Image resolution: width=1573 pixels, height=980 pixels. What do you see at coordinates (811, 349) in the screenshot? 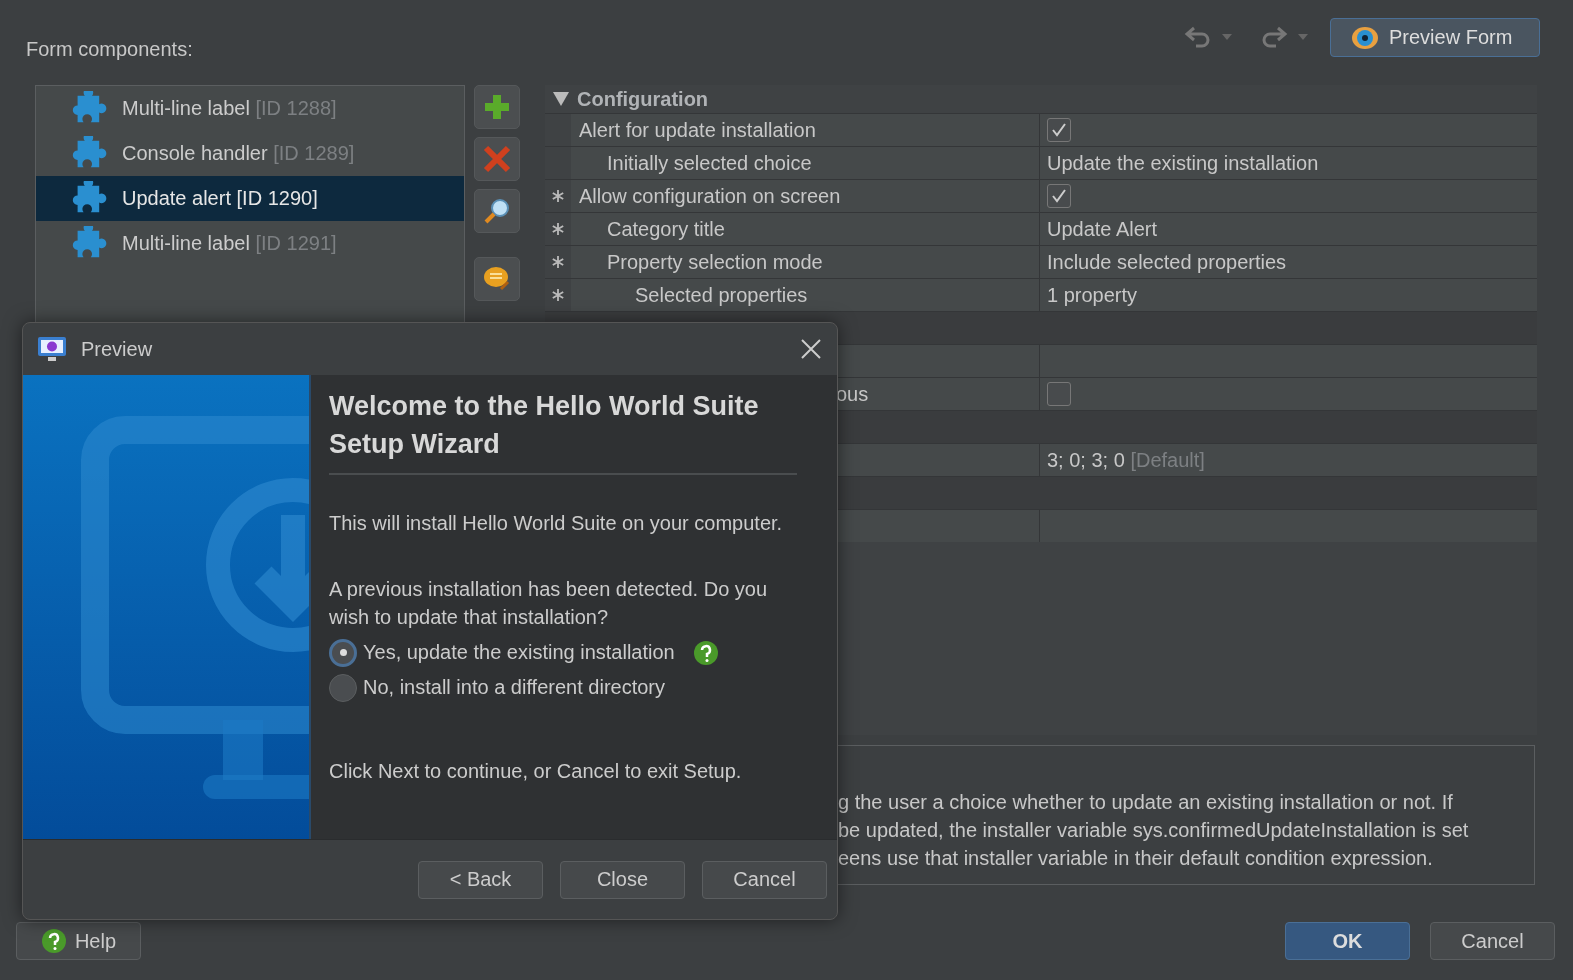
I see `close-icon` at bounding box center [811, 349].